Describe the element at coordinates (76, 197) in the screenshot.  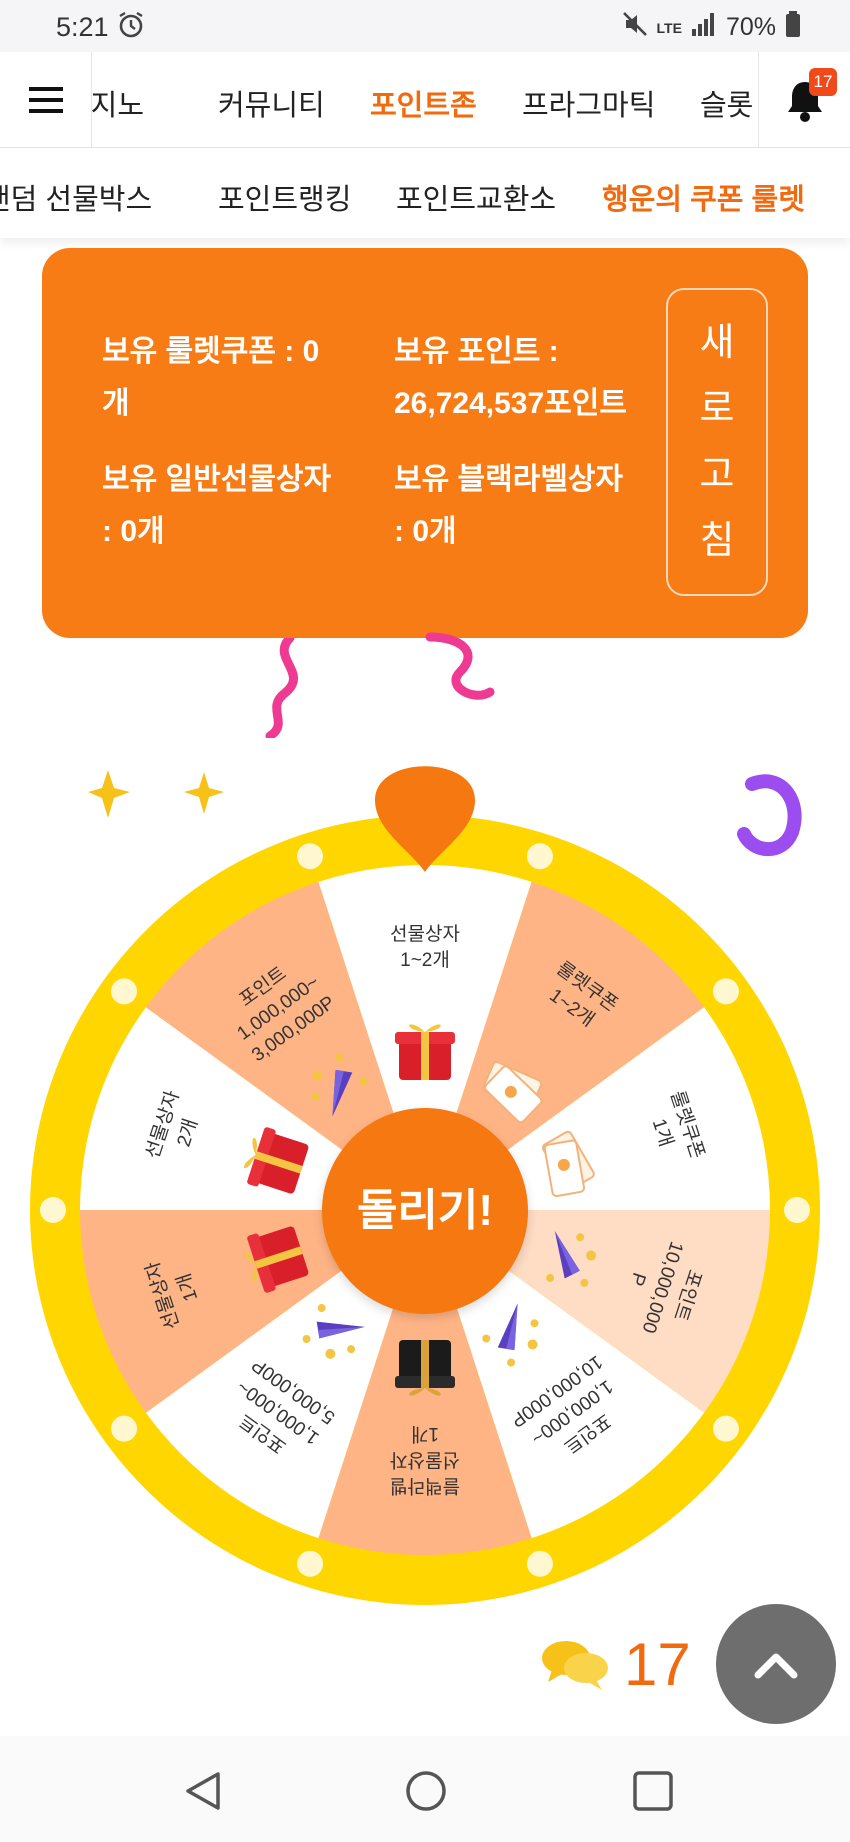
I see `sub-nav-random-gift-box: 랜덤 선물박스` at that location.